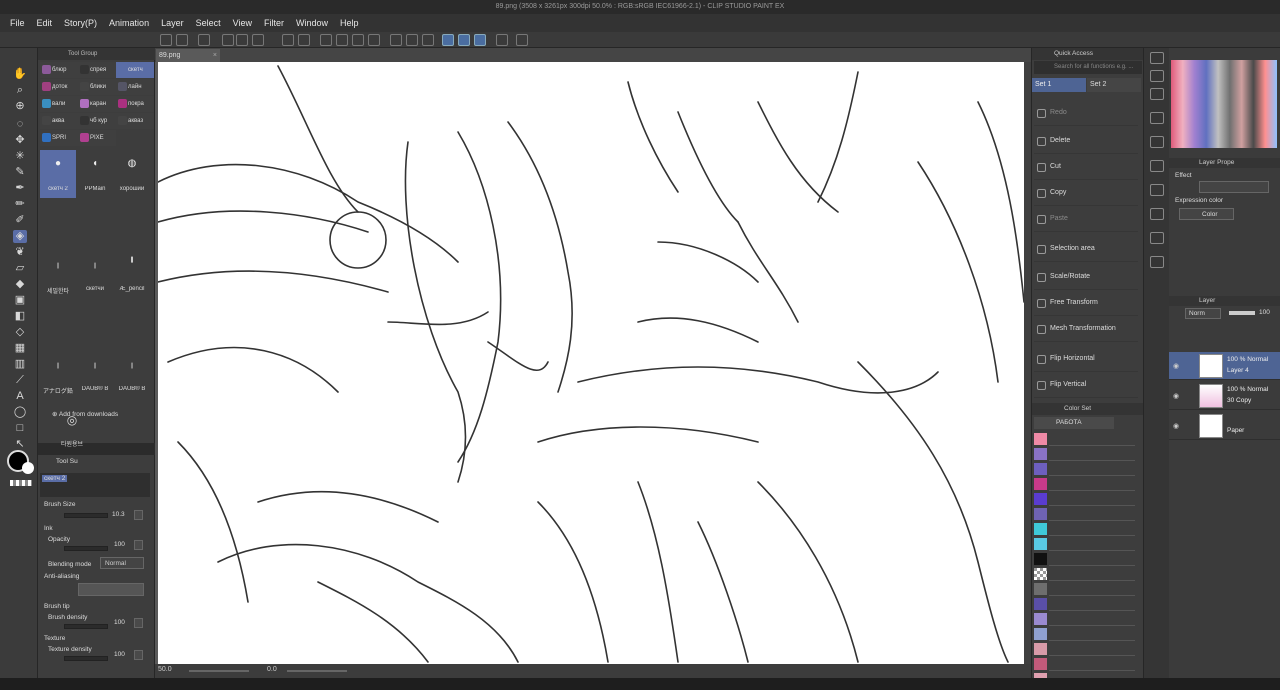 This screenshot has height=690, width=1280. Describe the element at coordinates (1074, 423) in the screenshot. I see `color-set-select: РАБОТА` at that location.